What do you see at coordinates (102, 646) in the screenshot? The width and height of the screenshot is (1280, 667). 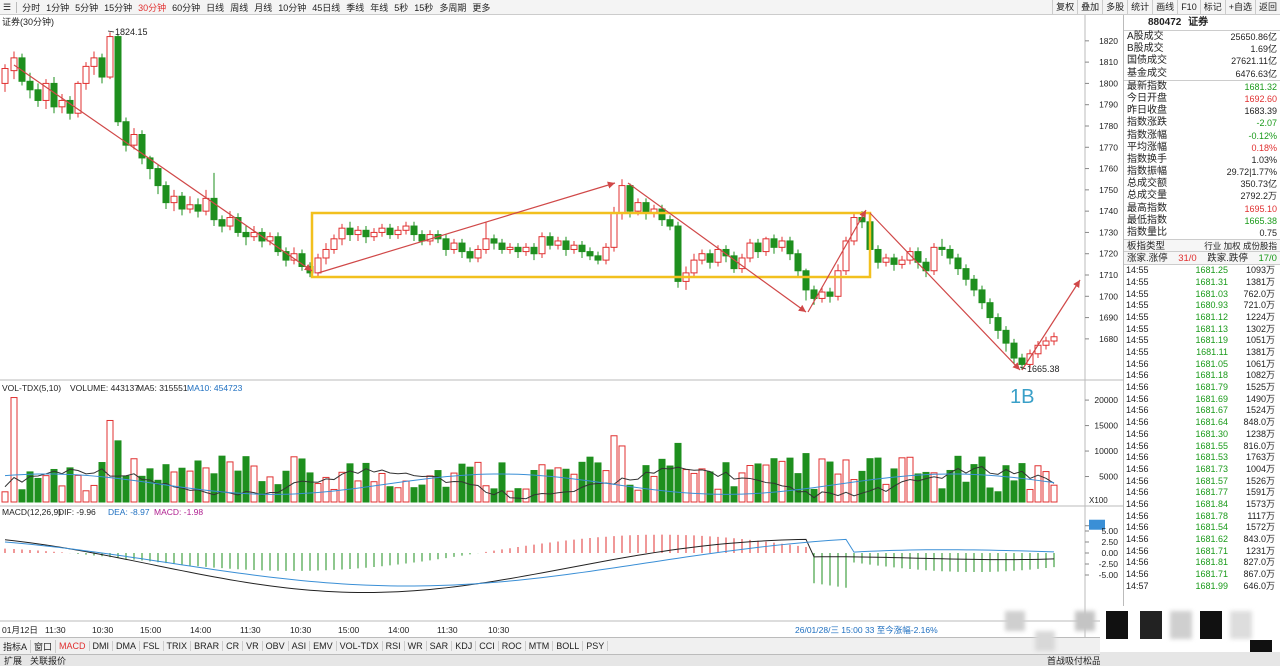 I see `indicator-tab: DMI` at bounding box center [102, 646].